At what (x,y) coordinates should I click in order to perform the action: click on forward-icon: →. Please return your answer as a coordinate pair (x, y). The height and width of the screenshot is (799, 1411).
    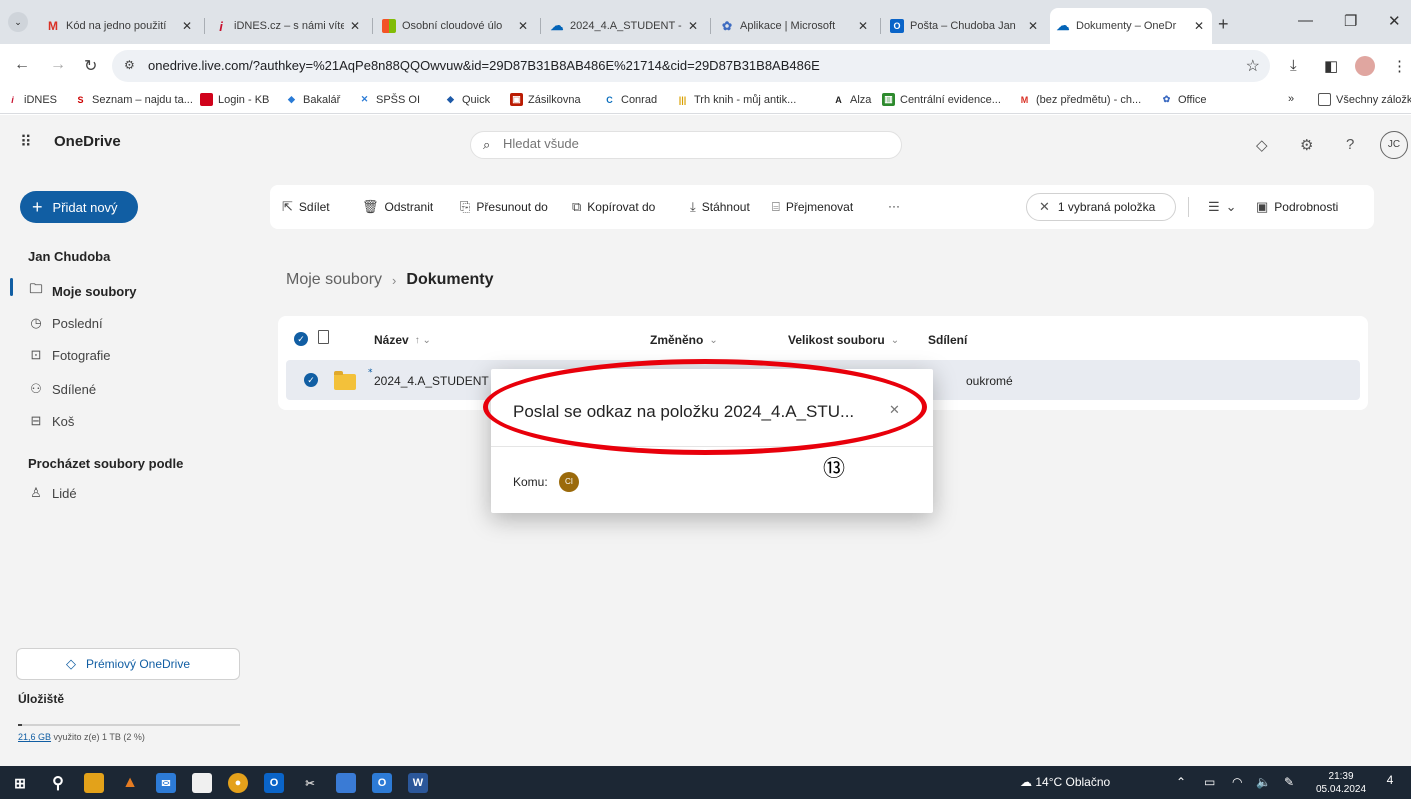
    Looking at the image, I should click on (58, 65).